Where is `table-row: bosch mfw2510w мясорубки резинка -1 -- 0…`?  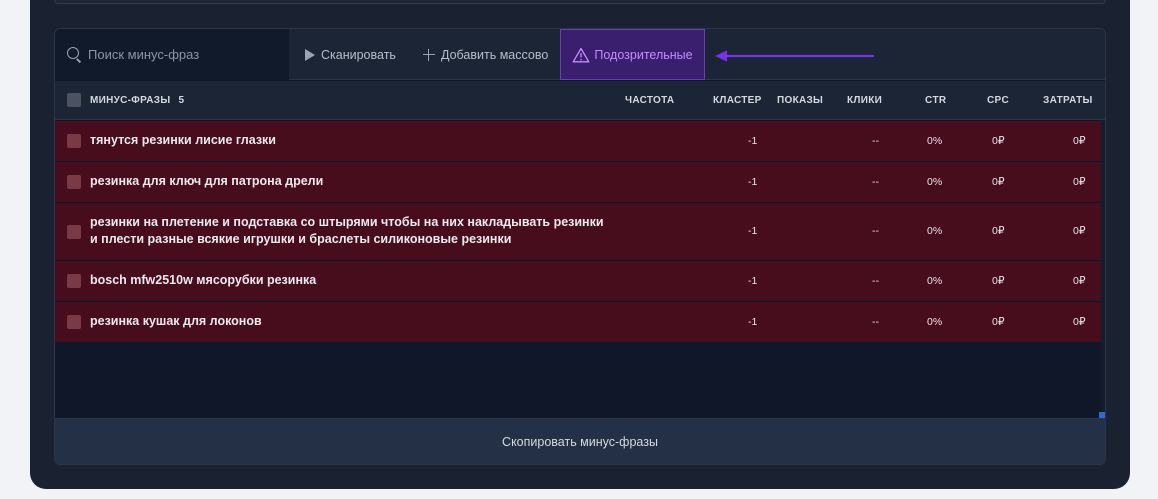
table-row: bosch mfw2510w мясорубки резинка -1 -- 0… is located at coordinates (578, 281).